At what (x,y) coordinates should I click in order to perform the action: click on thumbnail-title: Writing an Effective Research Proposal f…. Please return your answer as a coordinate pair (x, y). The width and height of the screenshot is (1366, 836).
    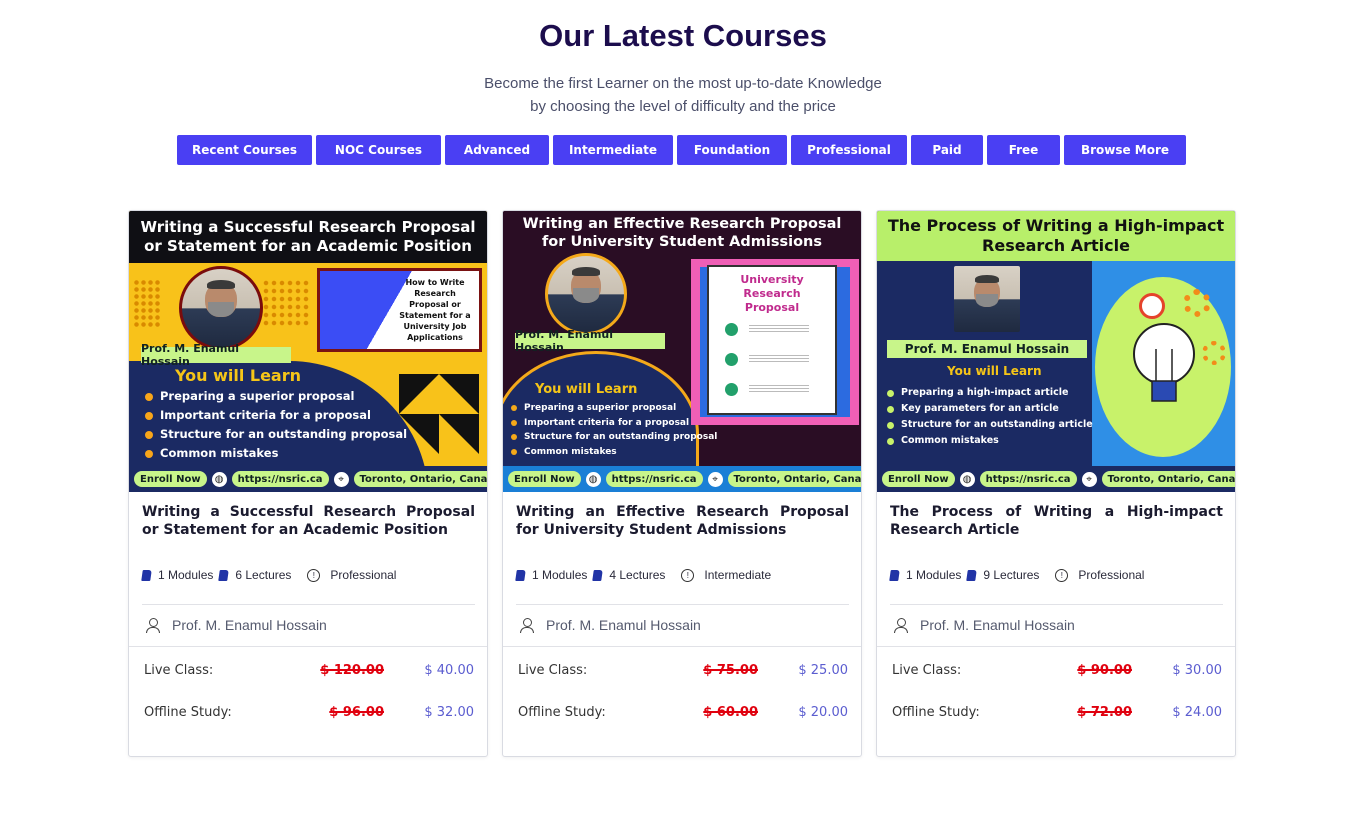
    Looking at the image, I should click on (682, 233).